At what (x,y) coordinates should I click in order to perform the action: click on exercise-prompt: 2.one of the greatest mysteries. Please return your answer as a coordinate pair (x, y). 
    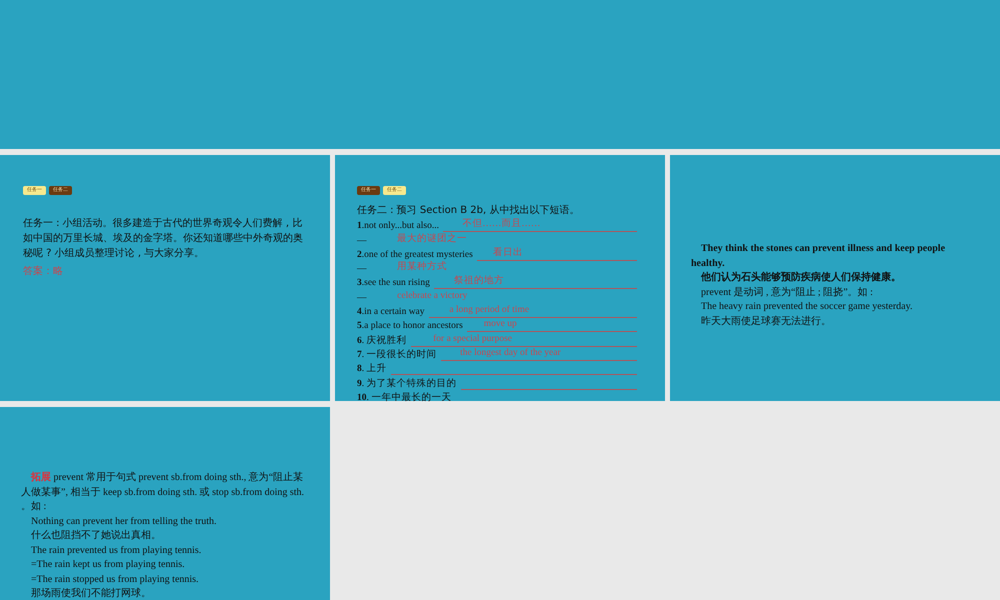
    Looking at the image, I should click on (415, 254).